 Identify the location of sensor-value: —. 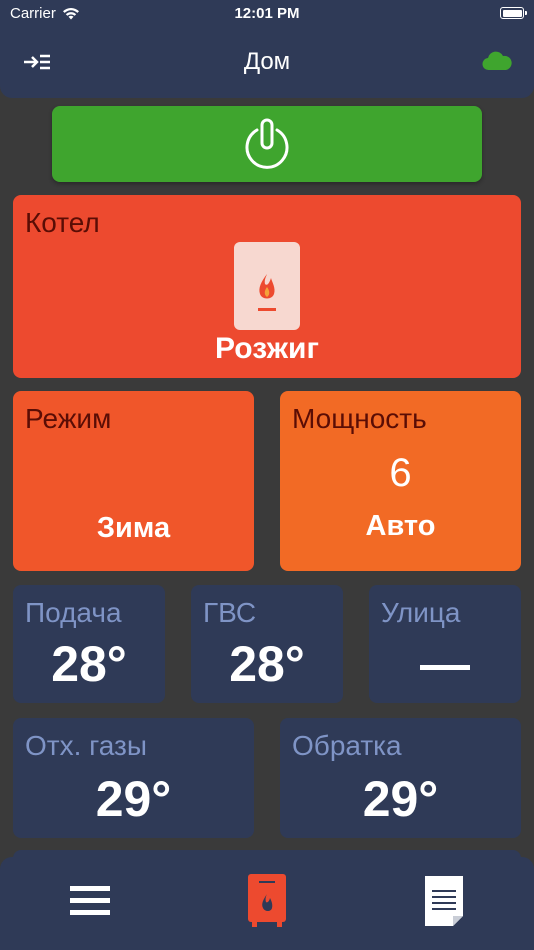
(445, 664).